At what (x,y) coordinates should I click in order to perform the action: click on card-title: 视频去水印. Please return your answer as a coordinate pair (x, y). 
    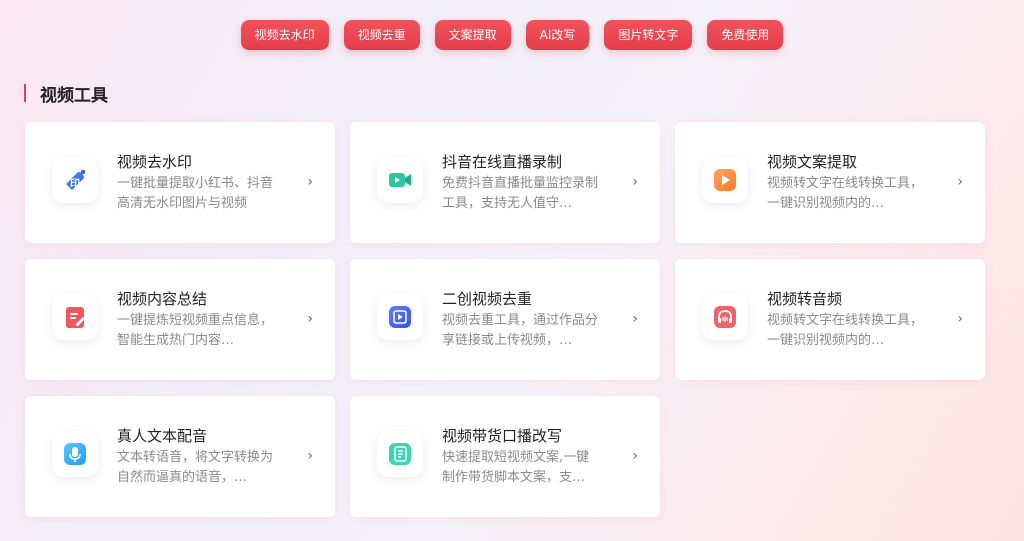
    Looking at the image, I should click on (155, 162).